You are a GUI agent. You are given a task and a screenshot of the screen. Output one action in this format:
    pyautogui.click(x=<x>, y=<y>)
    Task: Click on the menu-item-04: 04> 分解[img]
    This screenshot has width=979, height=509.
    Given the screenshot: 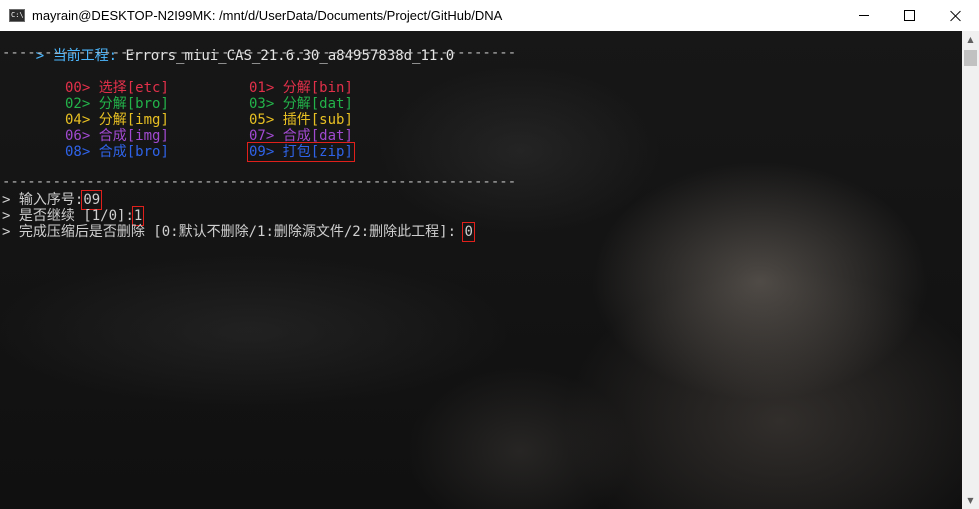 What is the action you would take?
    pyautogui.click(x=117, y=120)
    